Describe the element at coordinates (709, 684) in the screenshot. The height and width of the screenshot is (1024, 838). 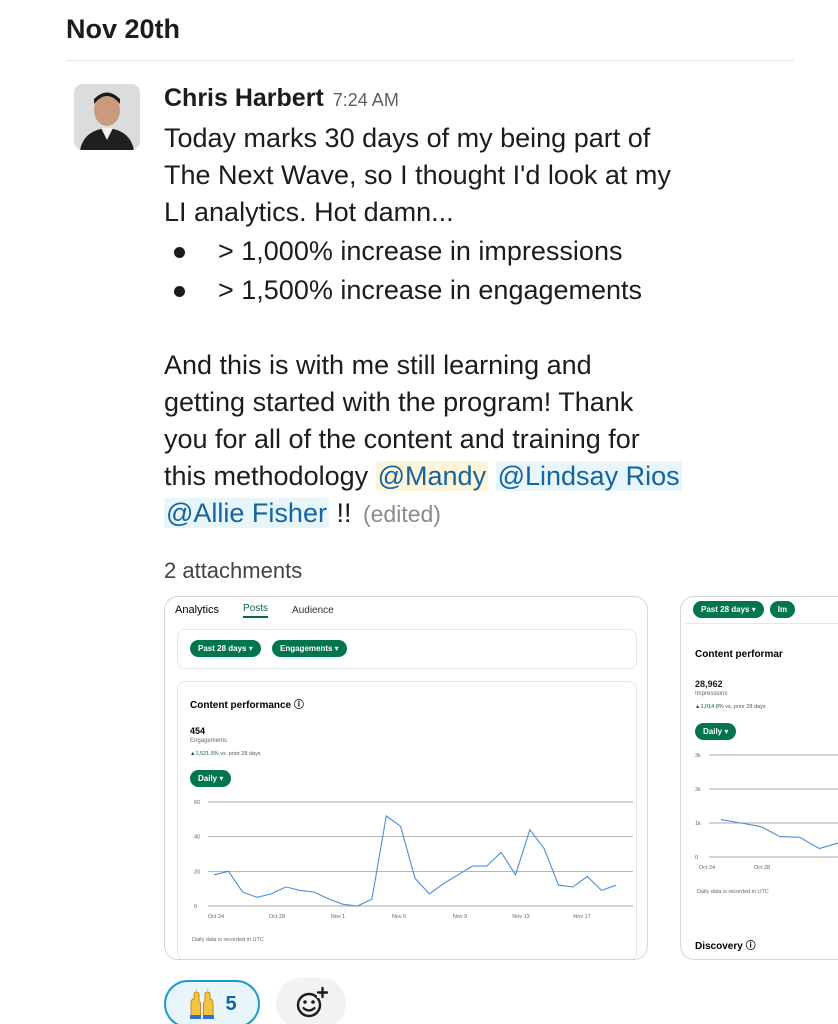
I see `metric-value: 28,962` at that location.